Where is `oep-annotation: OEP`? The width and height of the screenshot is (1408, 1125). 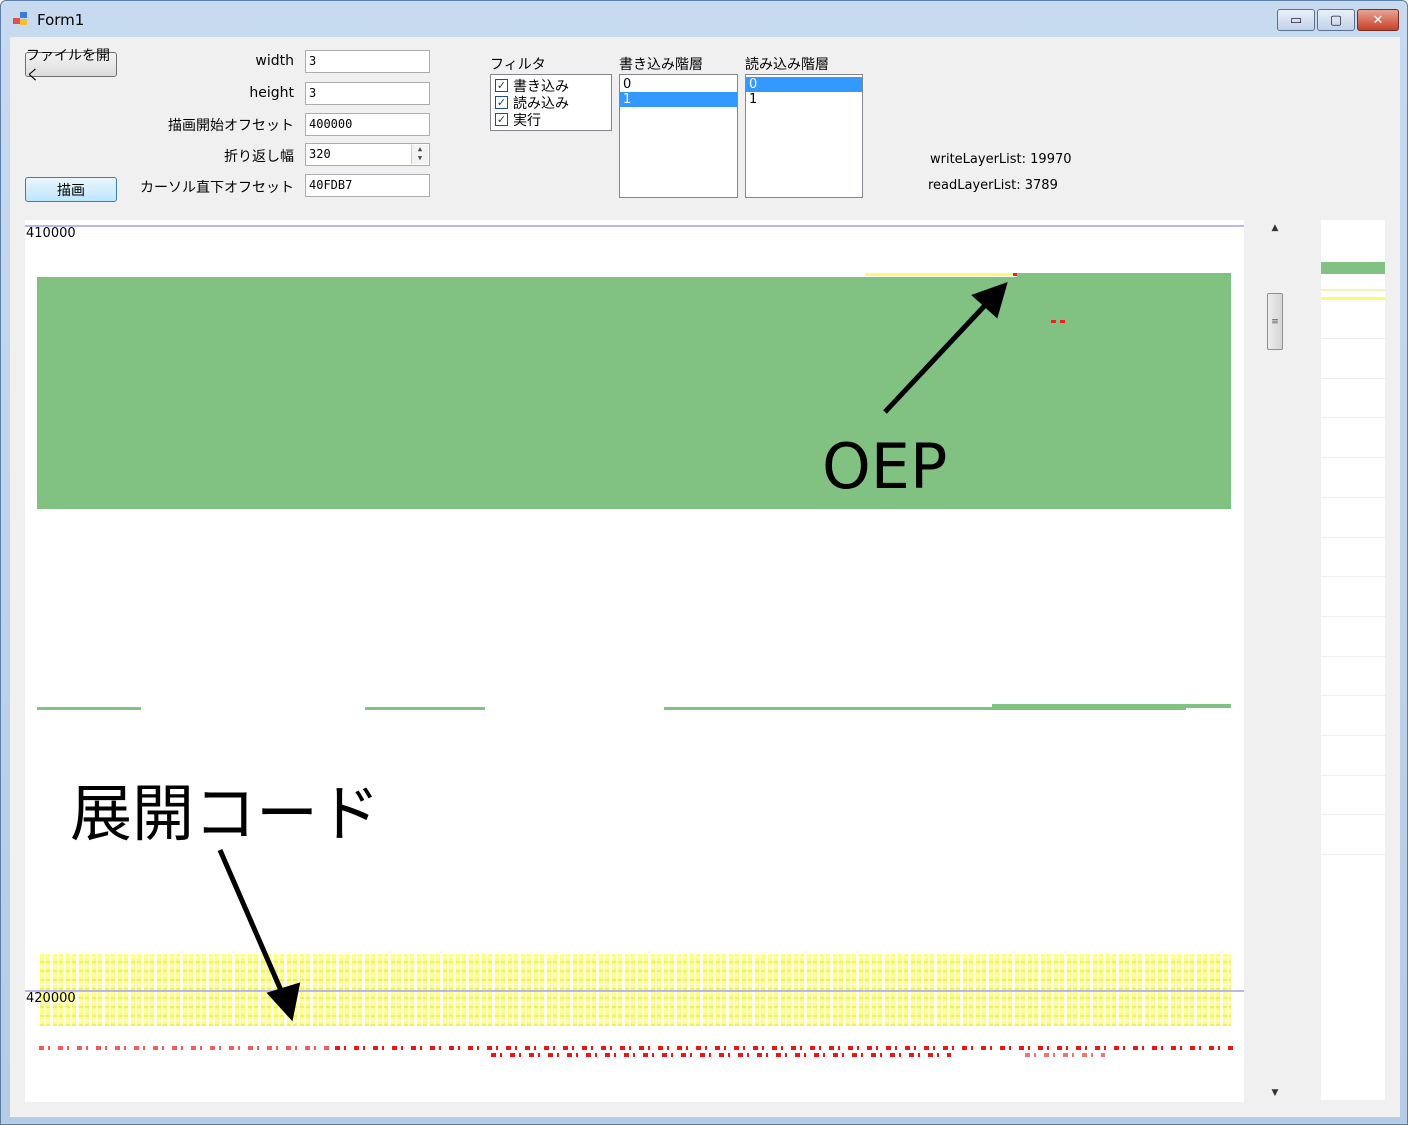 oep-annotation: OEP is located at coordinates (885, 466).